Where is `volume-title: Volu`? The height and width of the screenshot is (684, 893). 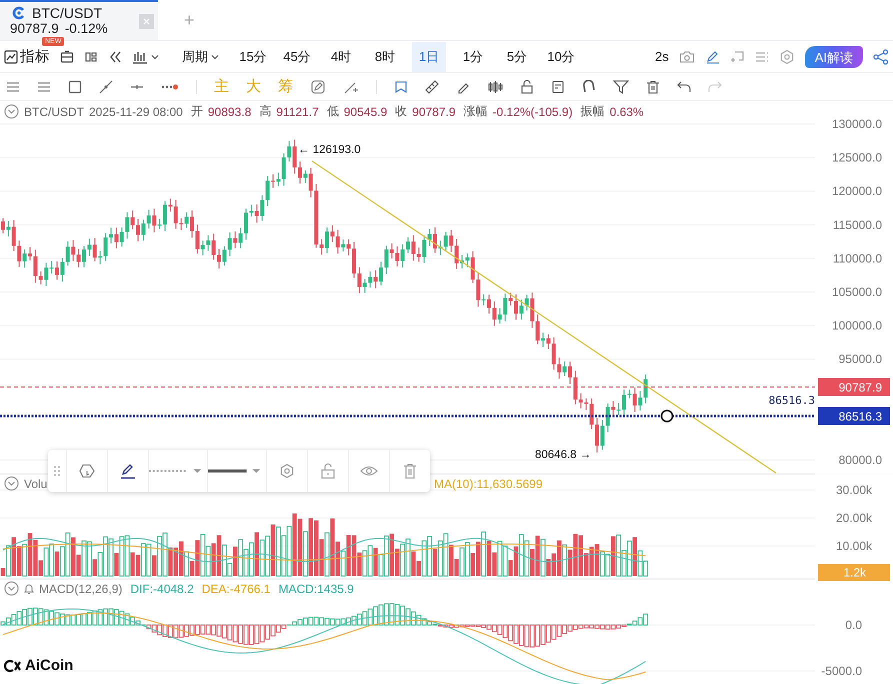 volume-title: Volu is located at coordinates (36, 483).